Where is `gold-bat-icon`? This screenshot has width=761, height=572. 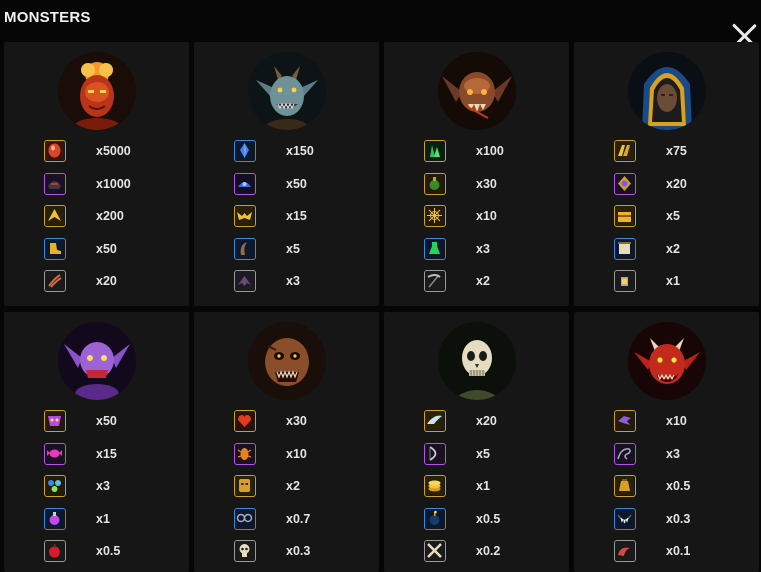 gold-bat-icon is located at coordinates (245, 216).